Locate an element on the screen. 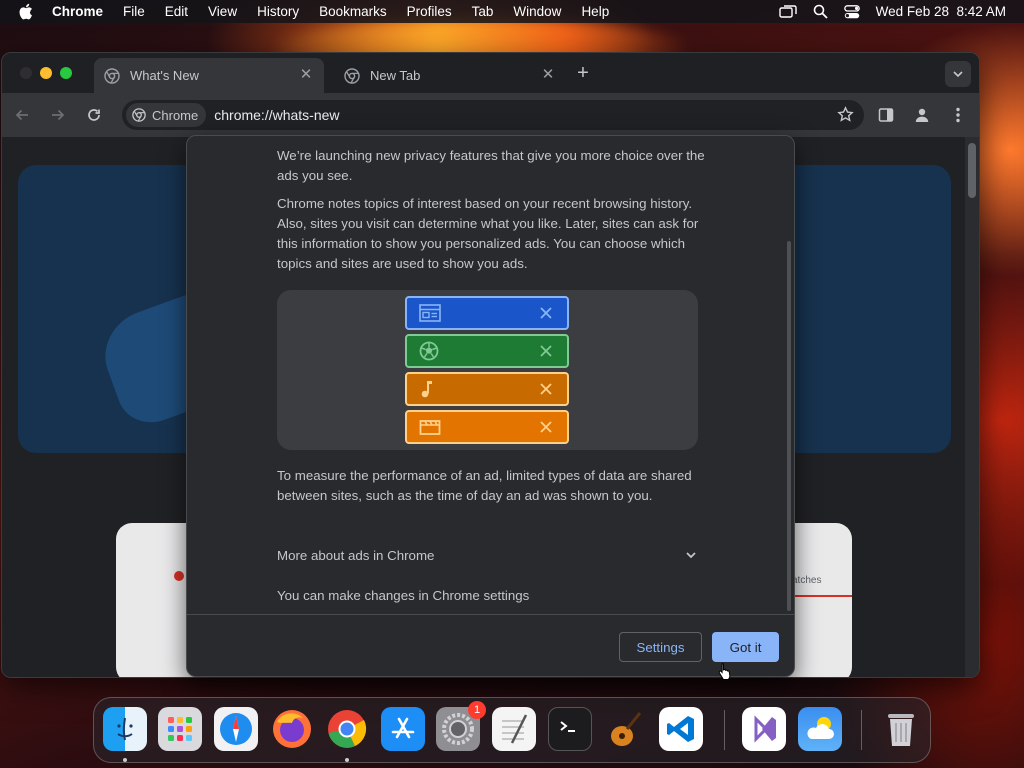 The width and height of the screenshot is (1024, 768). settings-note-text: You can make changes in Chrome settings is located at coordinates (403, 595).